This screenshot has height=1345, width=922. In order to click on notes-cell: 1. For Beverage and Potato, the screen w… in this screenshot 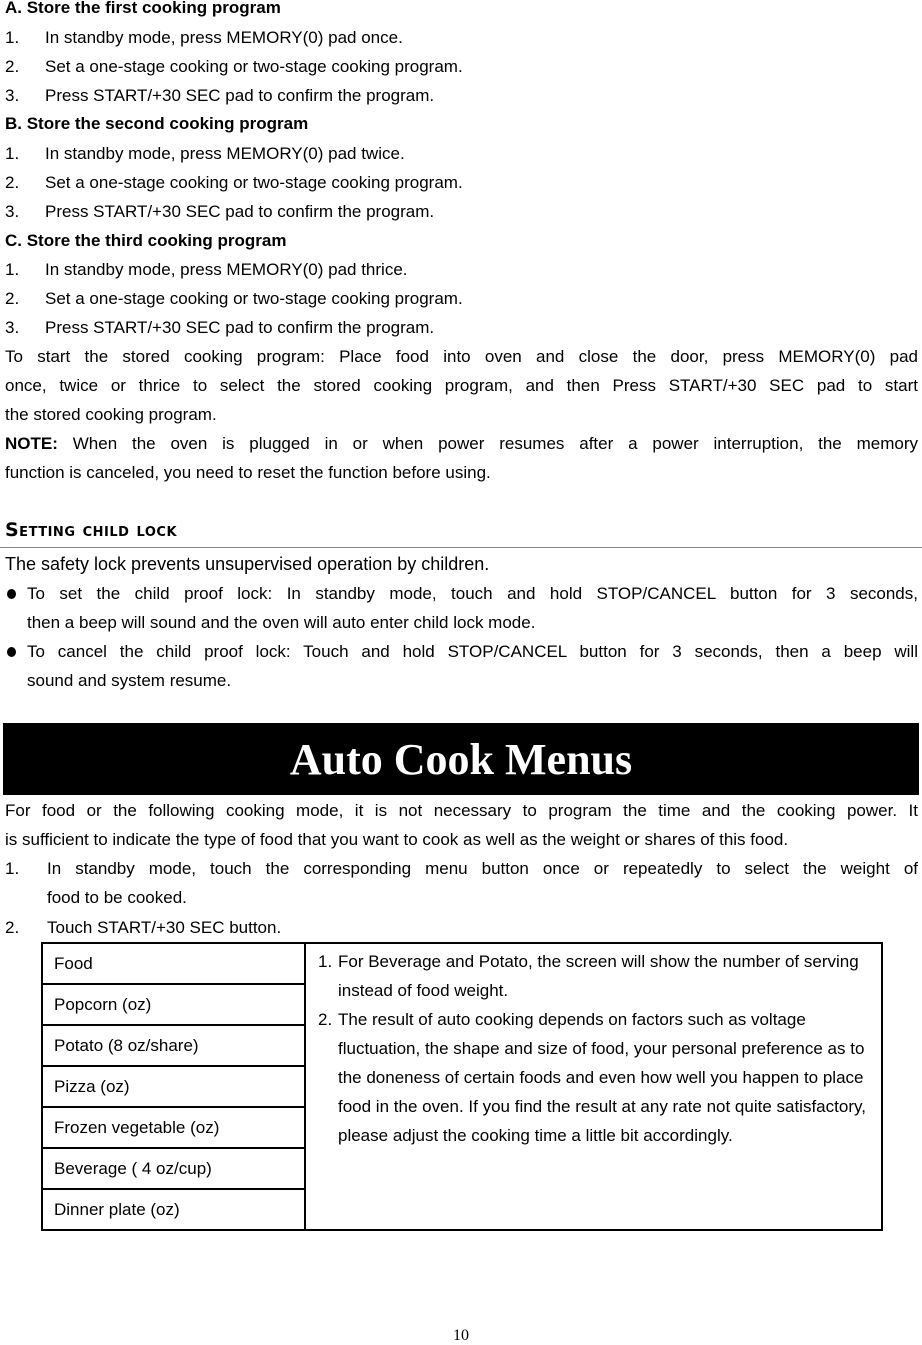, I will do `click(593, 1086)`.